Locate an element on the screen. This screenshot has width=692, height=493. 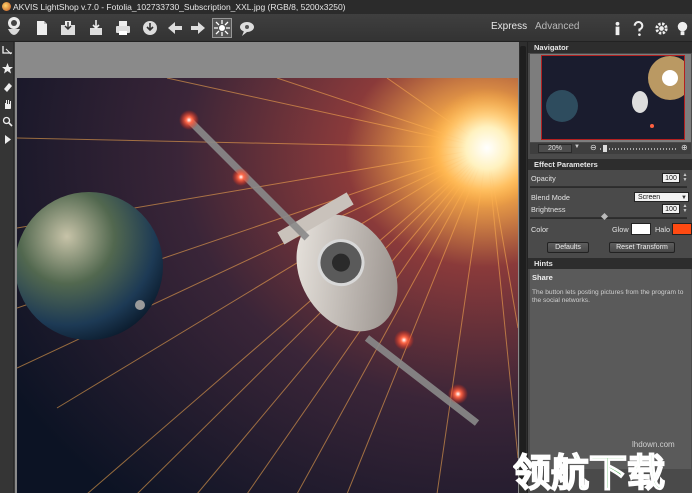
print-icon is located at coordinates (123, 28).